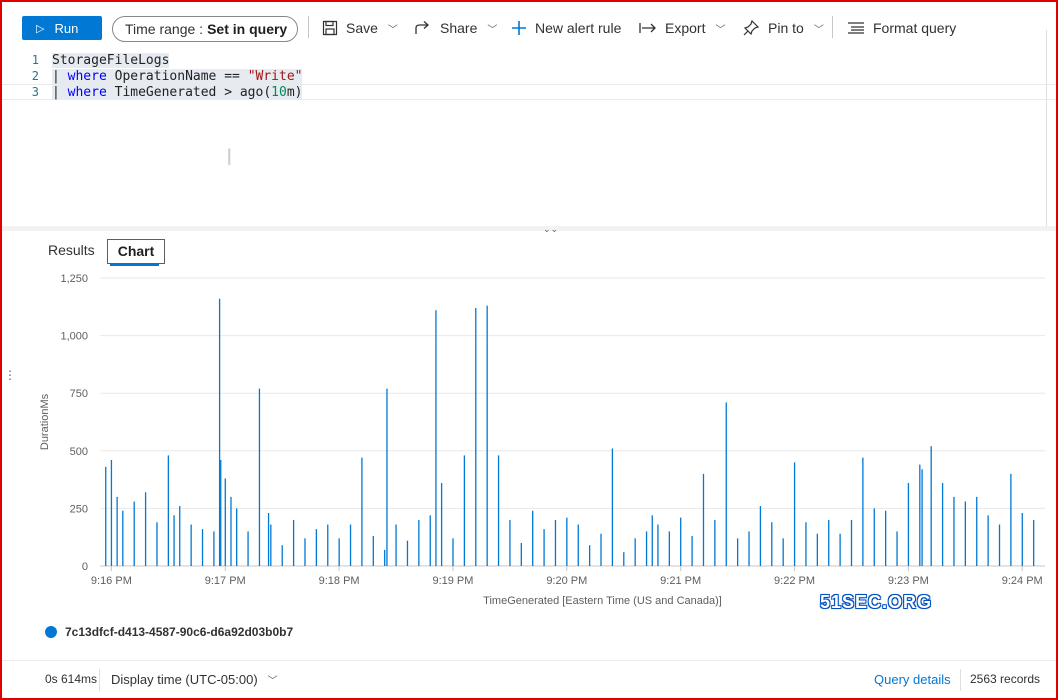 The width and height of the screenshot is (1058, 700). What do you see at coordinates (79, 509) in the screenshot?
I see `y-tick-label: 250` at bounding box center [79, 509].